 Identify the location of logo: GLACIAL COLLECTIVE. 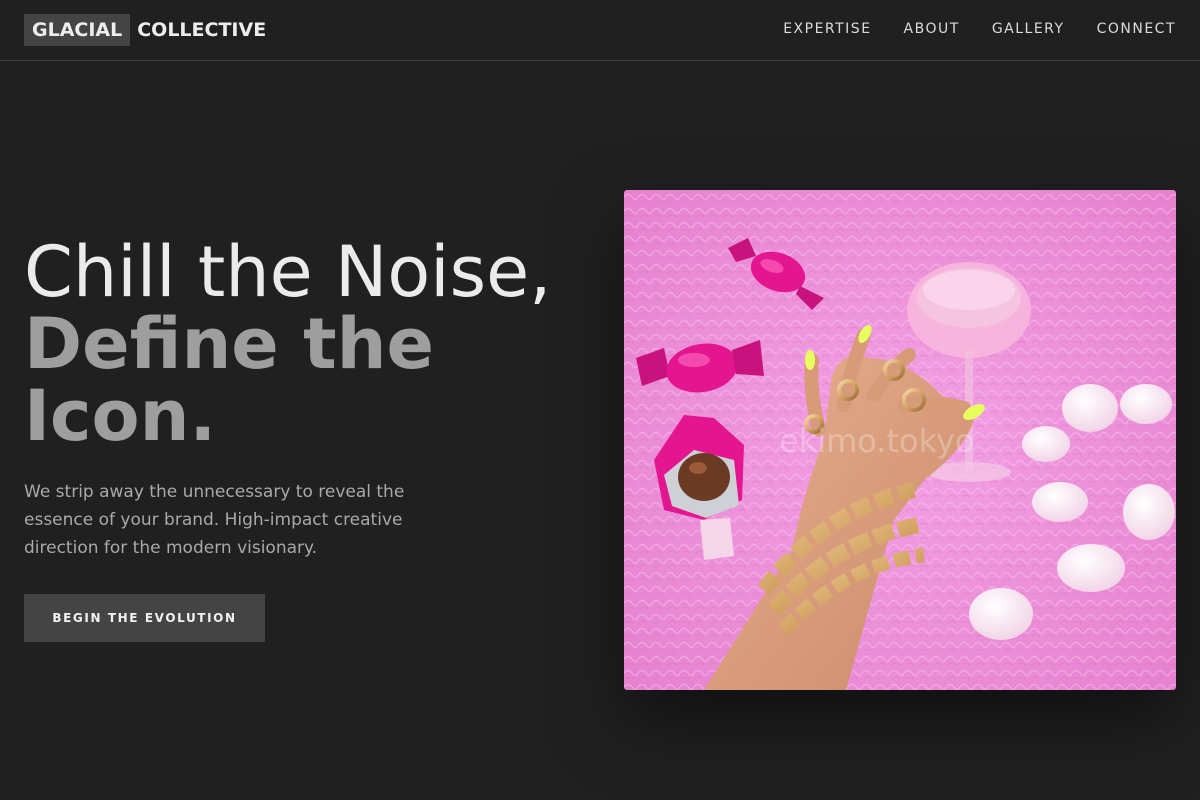
(145, 30).